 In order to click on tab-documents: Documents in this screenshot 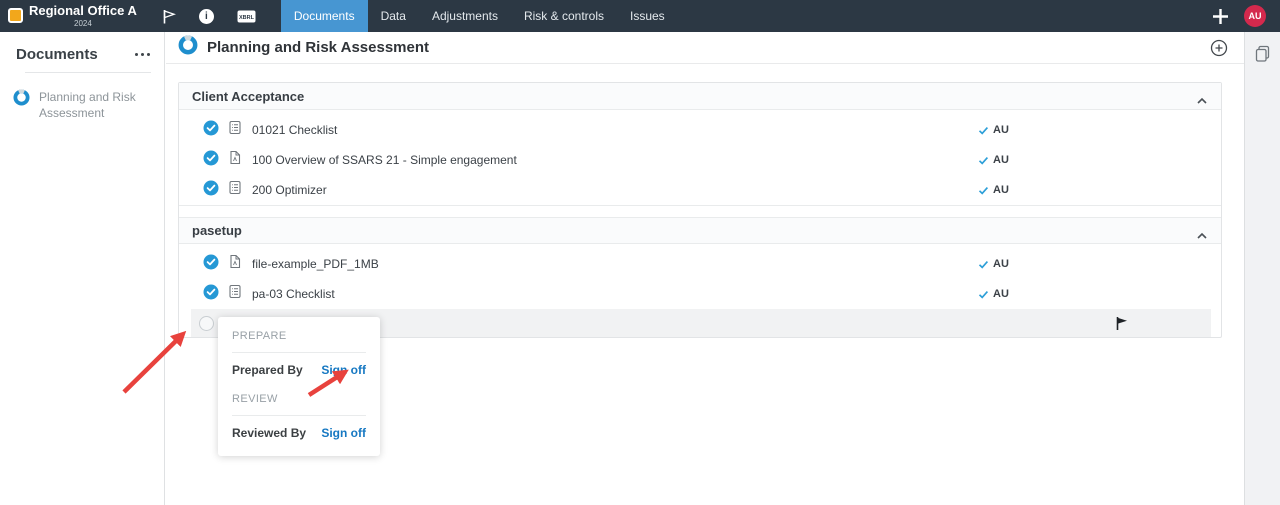, I will do `click(324, 16)`.